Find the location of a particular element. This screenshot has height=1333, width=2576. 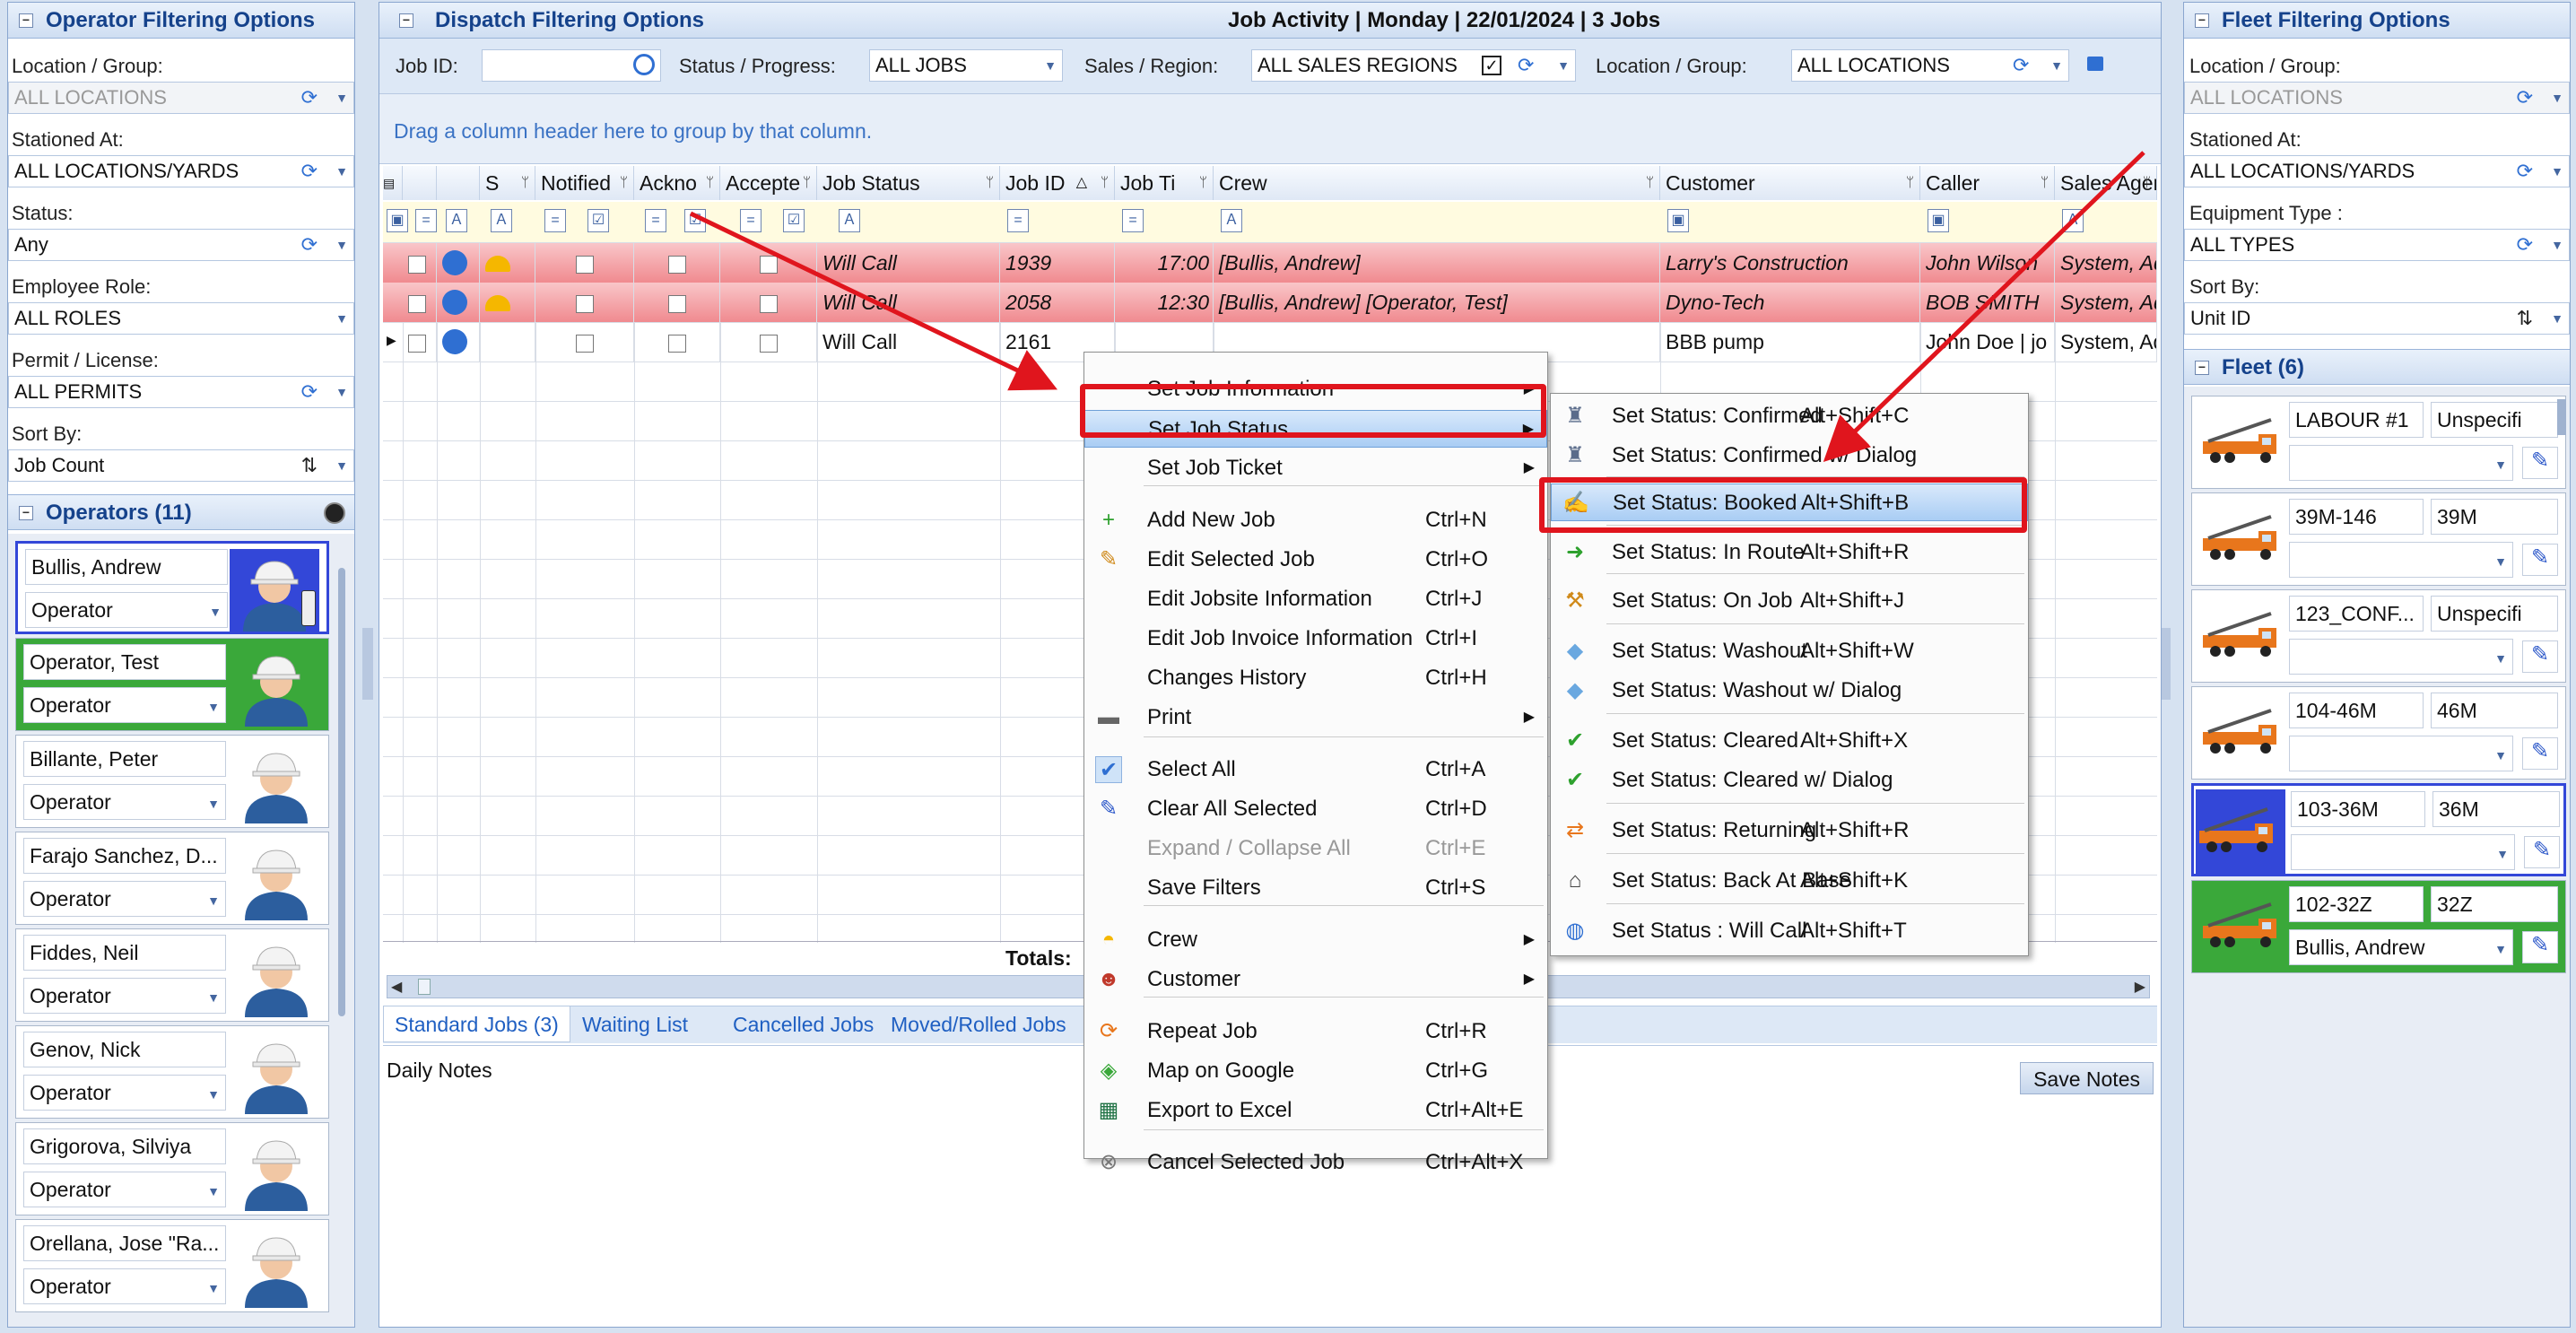

arrow-to-set-job-status is located at coordinates (873, 301).